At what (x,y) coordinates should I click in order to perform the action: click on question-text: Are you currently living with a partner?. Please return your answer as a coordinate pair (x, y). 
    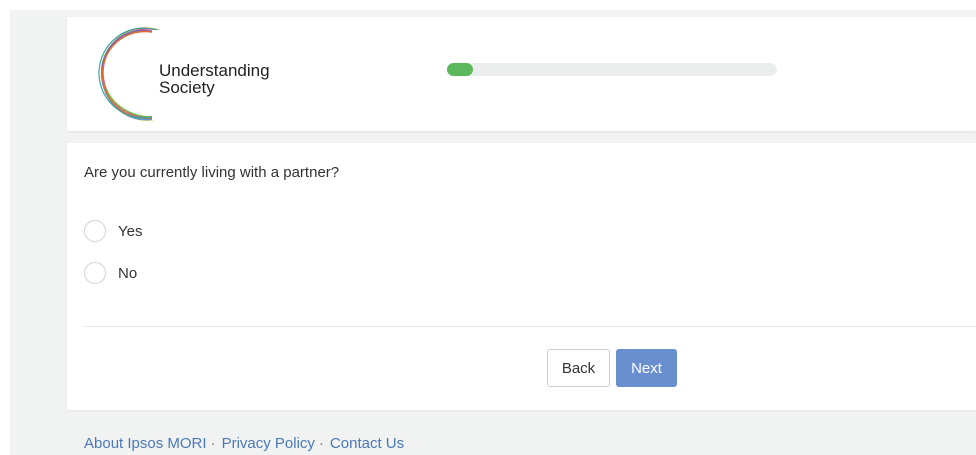
    Looking at the image, I should click on (212, 172).